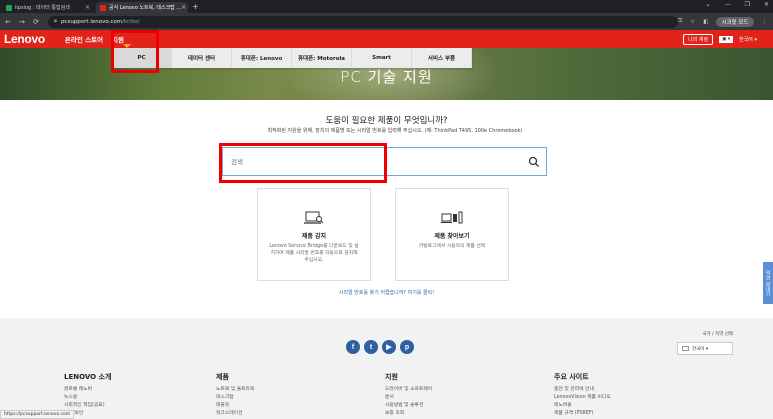  Describe the element at coordinates (408, 398) in the screenshot. I see `footer-link: 문서` at that location.